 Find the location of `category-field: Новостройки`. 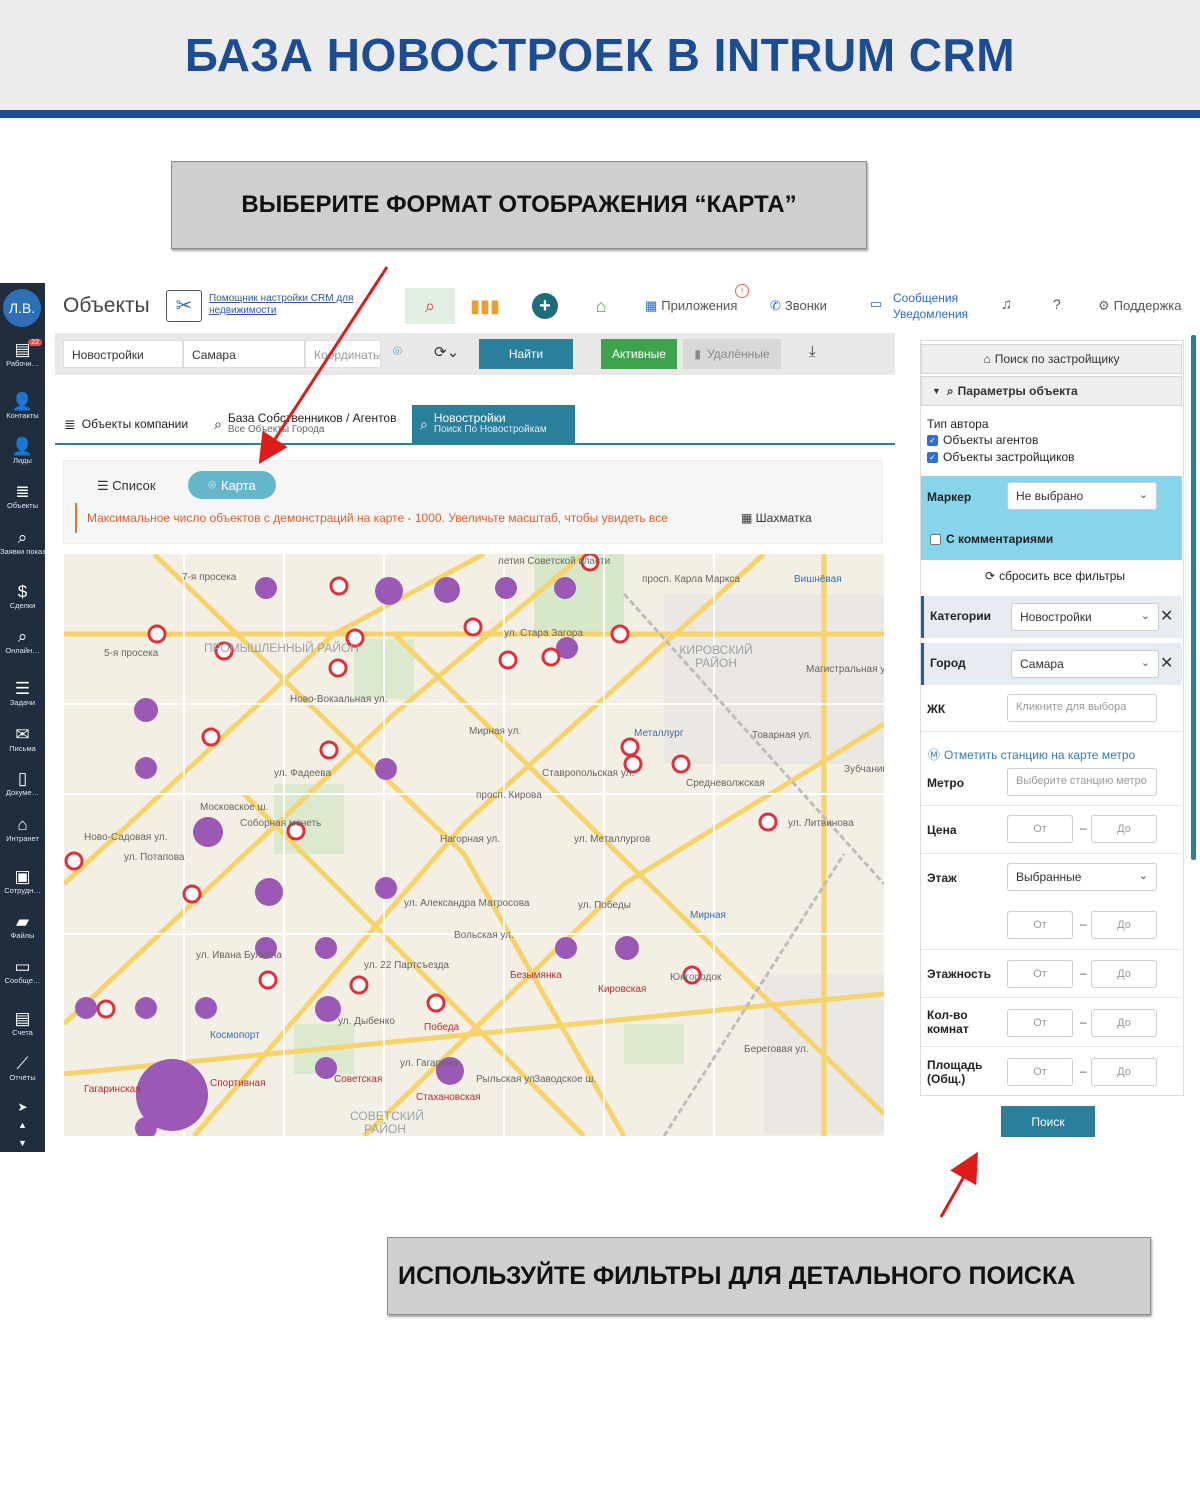

category-field: Новостройки is located at coordinates (123, 354).